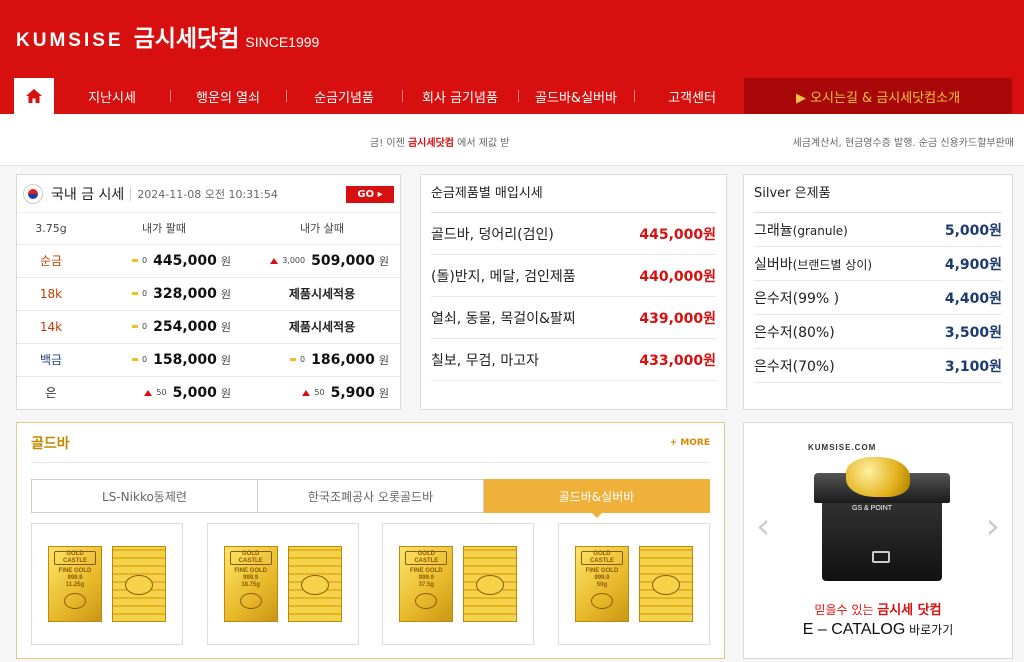 The height and width of the screenshot is (662, 1024). What do you see at coordinates (458, 584) in the screenshot?
I see `product-card-gold-bar: GOLD CASTLE FINE GOLD 999.9 37.5g` at bounding box center [458, 584].